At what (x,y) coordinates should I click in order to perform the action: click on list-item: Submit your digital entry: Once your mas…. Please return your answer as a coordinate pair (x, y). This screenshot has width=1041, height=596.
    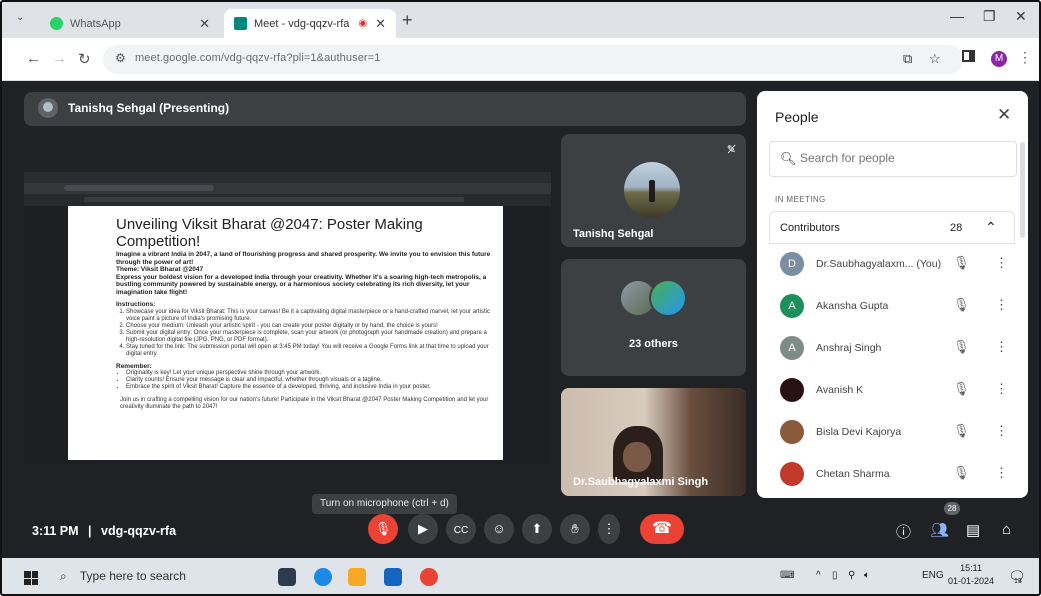
    Looking at the image, I should click on (308, 337).